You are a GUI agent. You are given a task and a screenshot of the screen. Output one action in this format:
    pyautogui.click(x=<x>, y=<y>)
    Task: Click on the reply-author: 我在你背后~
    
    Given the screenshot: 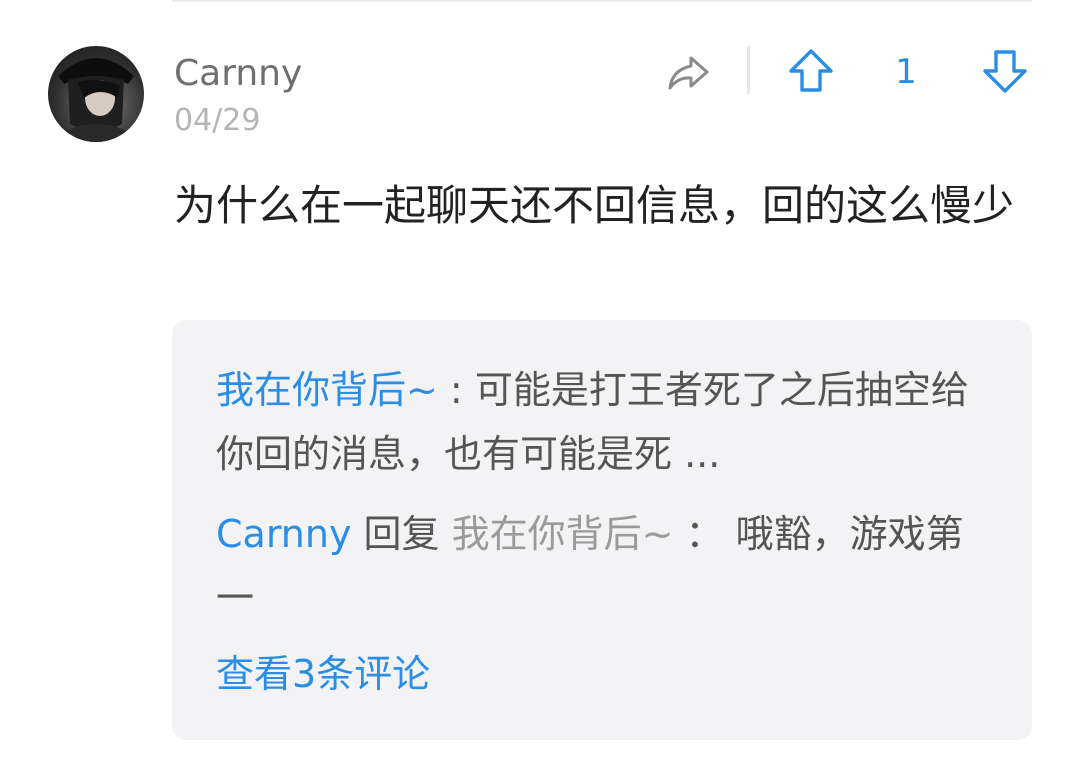 What is the action you would take?
    pyautogui.click(x=327, y=390)
    